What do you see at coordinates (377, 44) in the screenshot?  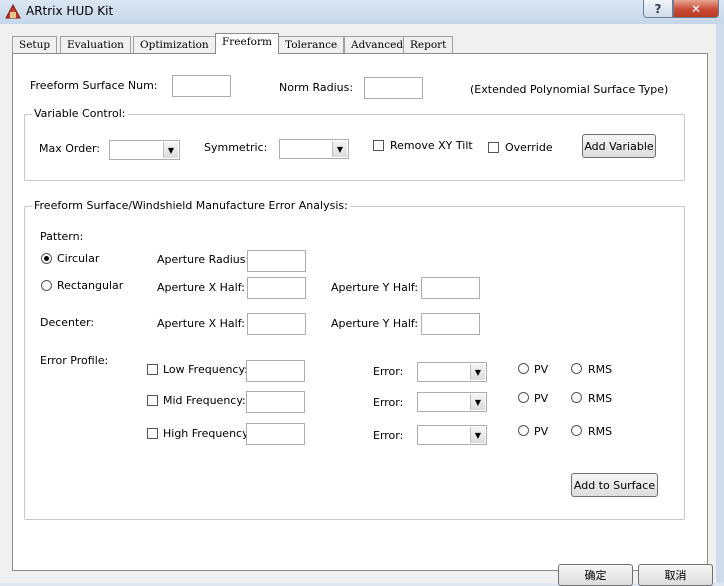 I see `tab-advanced: Advanced` at bounding box center [377, 44].